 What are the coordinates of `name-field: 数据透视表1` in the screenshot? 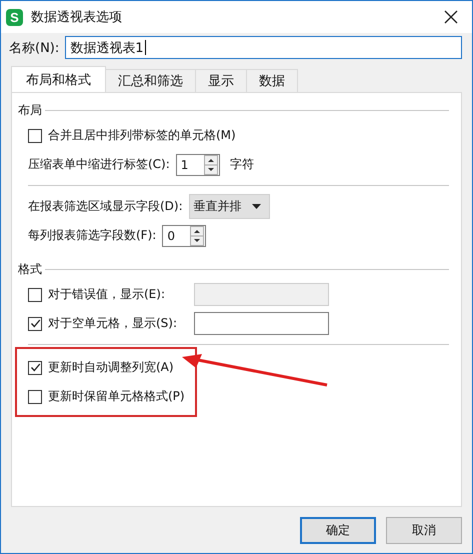 It's located at (263, 47).